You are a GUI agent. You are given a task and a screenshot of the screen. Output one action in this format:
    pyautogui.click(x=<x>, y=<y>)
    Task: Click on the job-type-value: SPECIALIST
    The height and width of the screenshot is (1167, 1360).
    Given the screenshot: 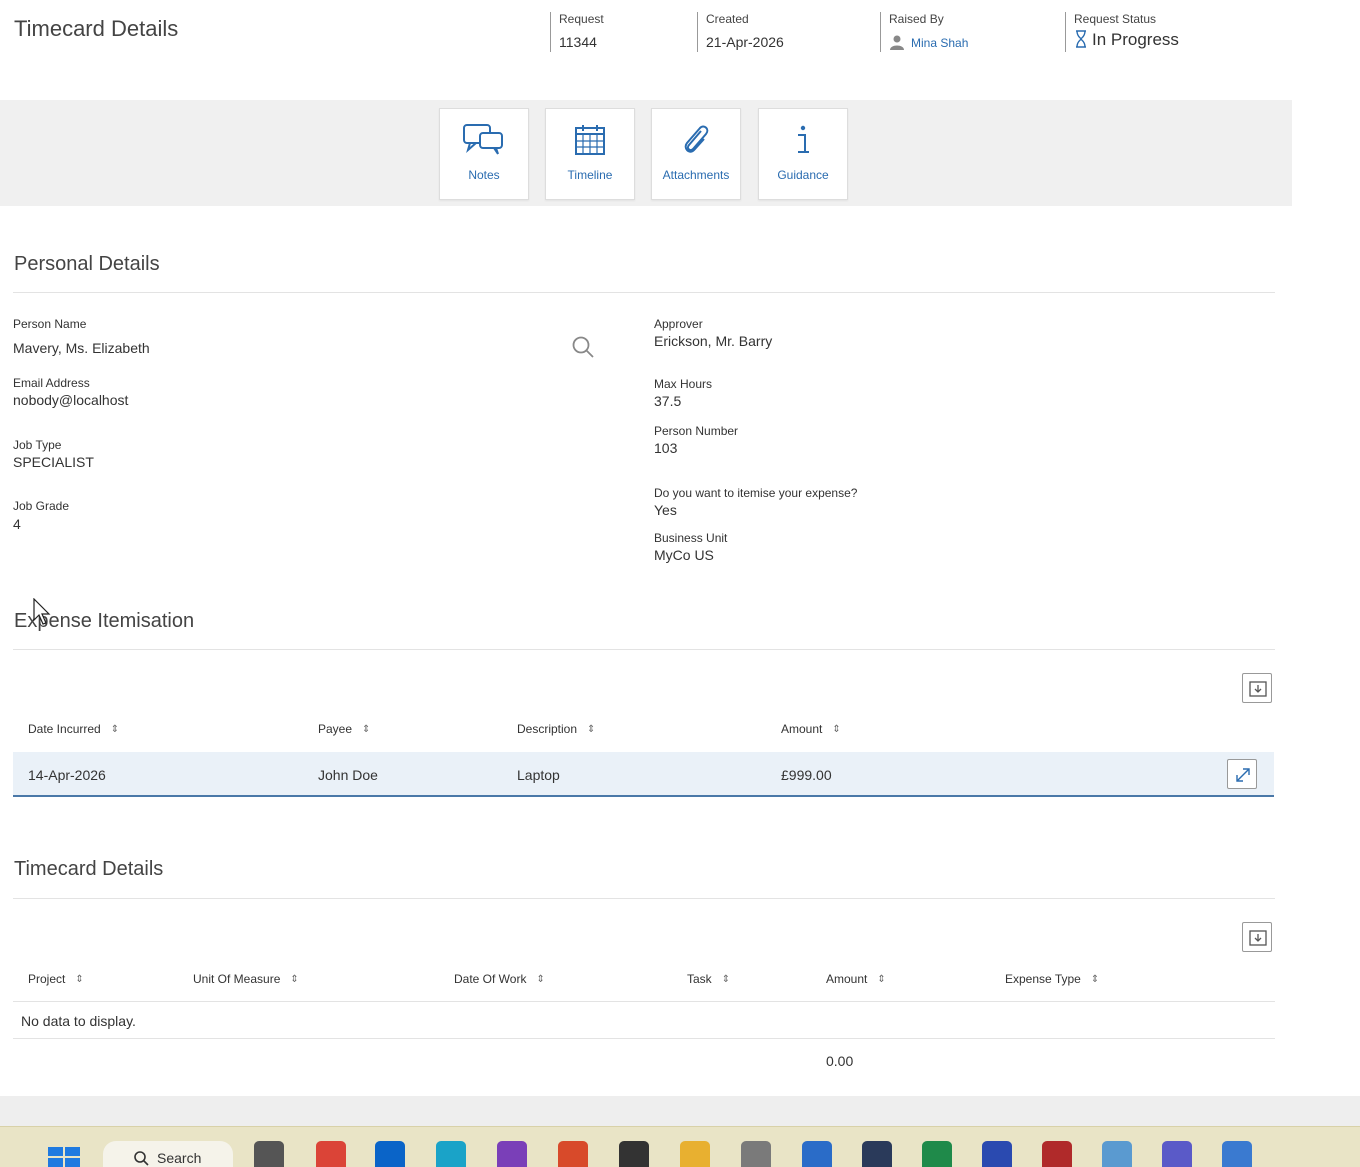 What is the action you would take?
    pyautogui.click(x=53, y=462)
    